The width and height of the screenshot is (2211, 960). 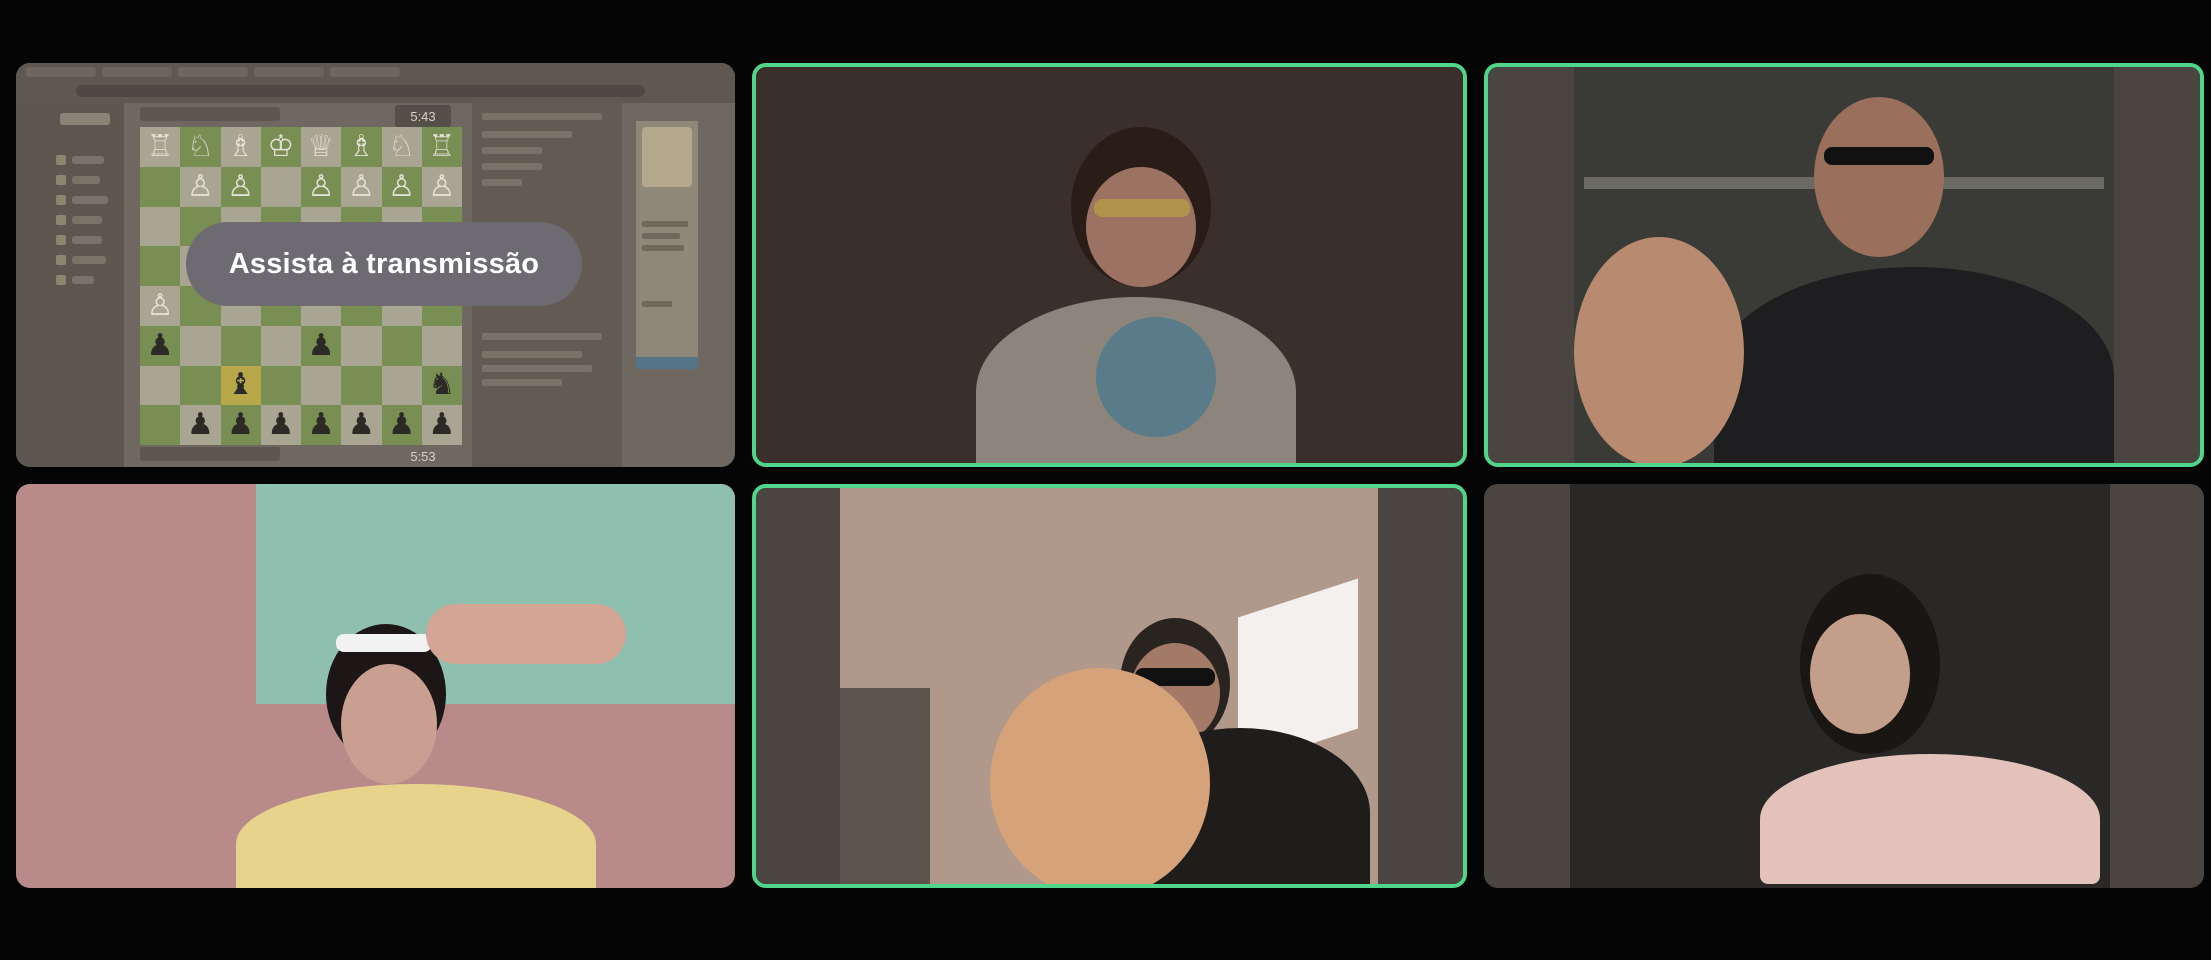 What do you see at coordinates (210, 454) in the screenshot?
I see `self-player-bar` at bounding box center [210, 454].